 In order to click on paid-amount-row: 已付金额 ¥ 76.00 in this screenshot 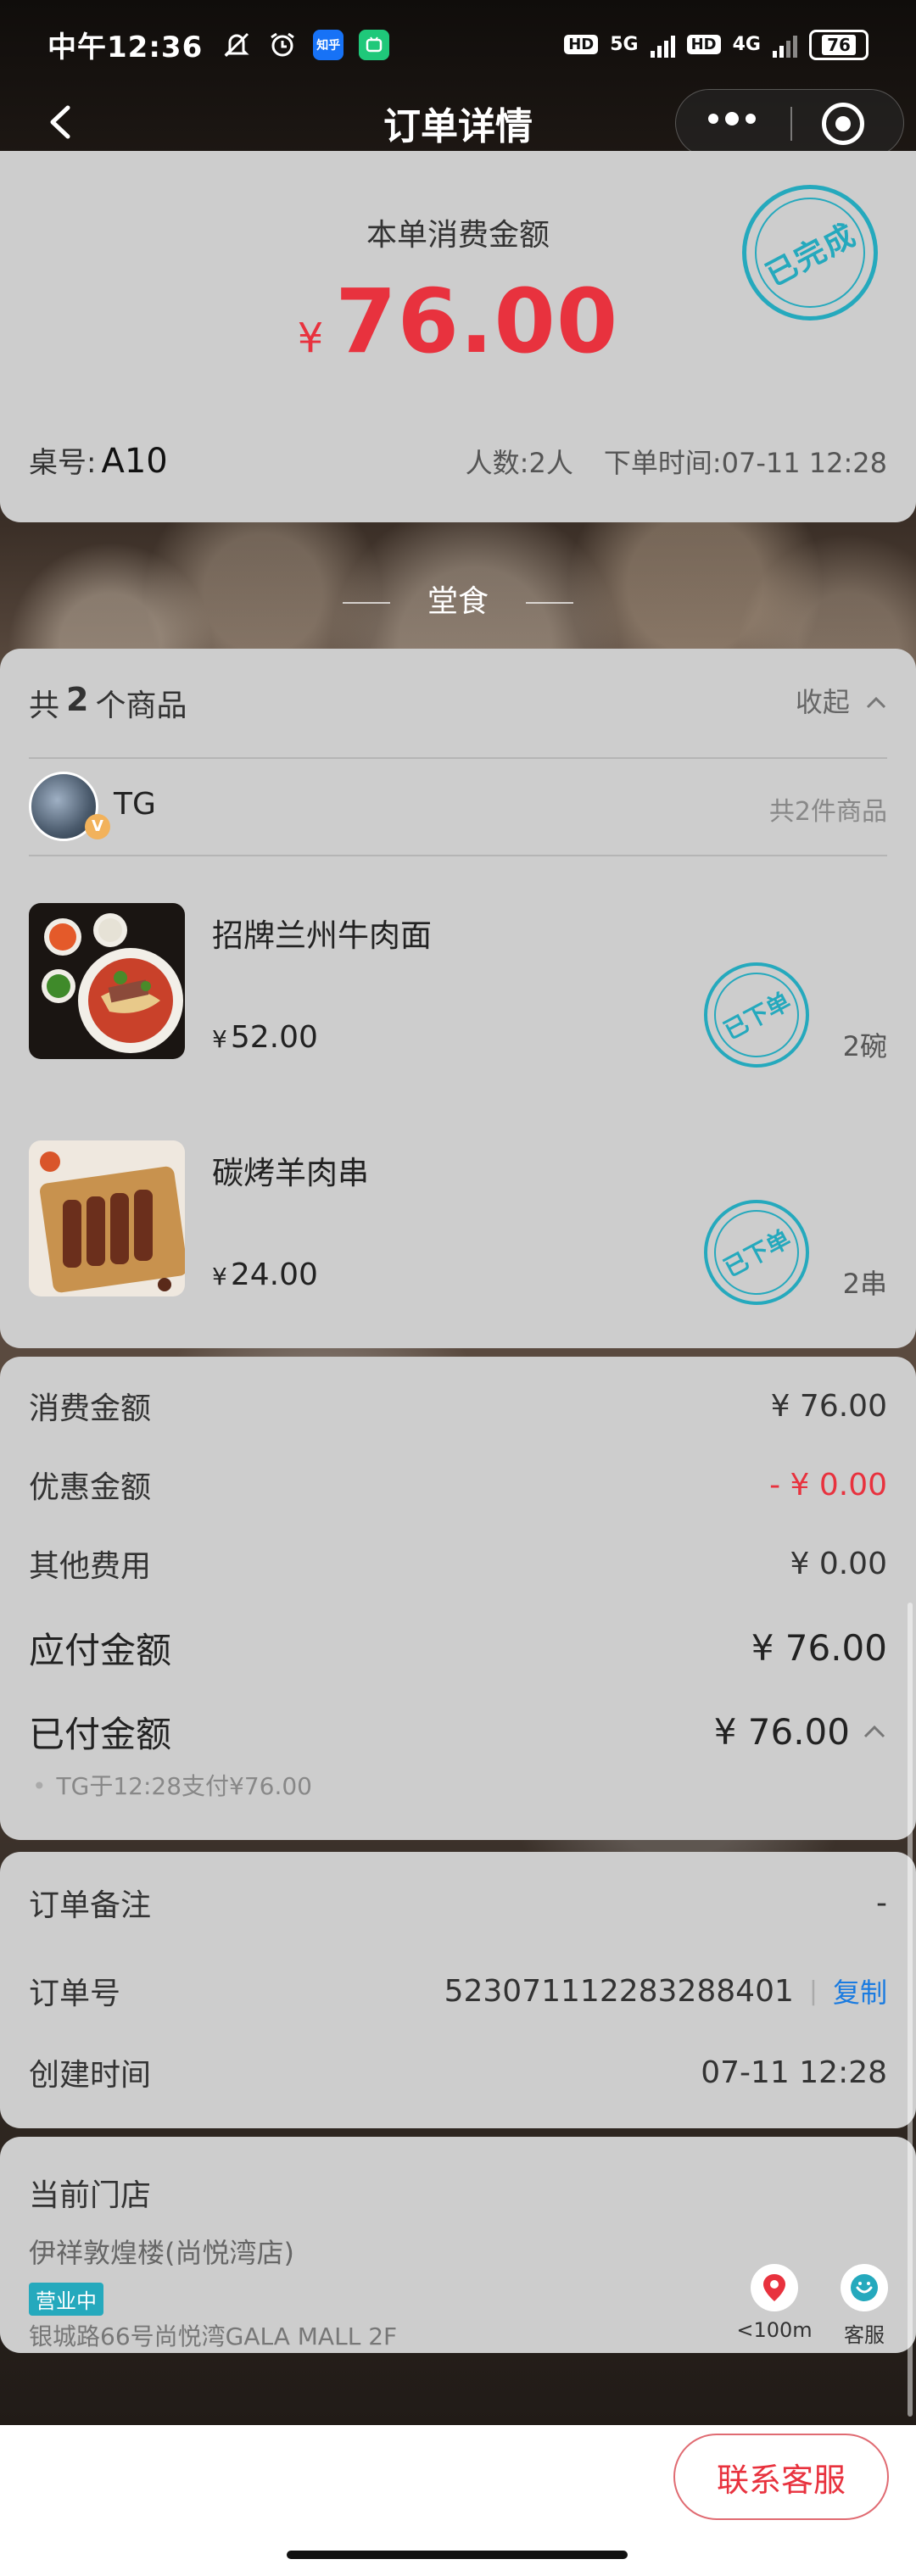, I will do `click(458, 1732)`.